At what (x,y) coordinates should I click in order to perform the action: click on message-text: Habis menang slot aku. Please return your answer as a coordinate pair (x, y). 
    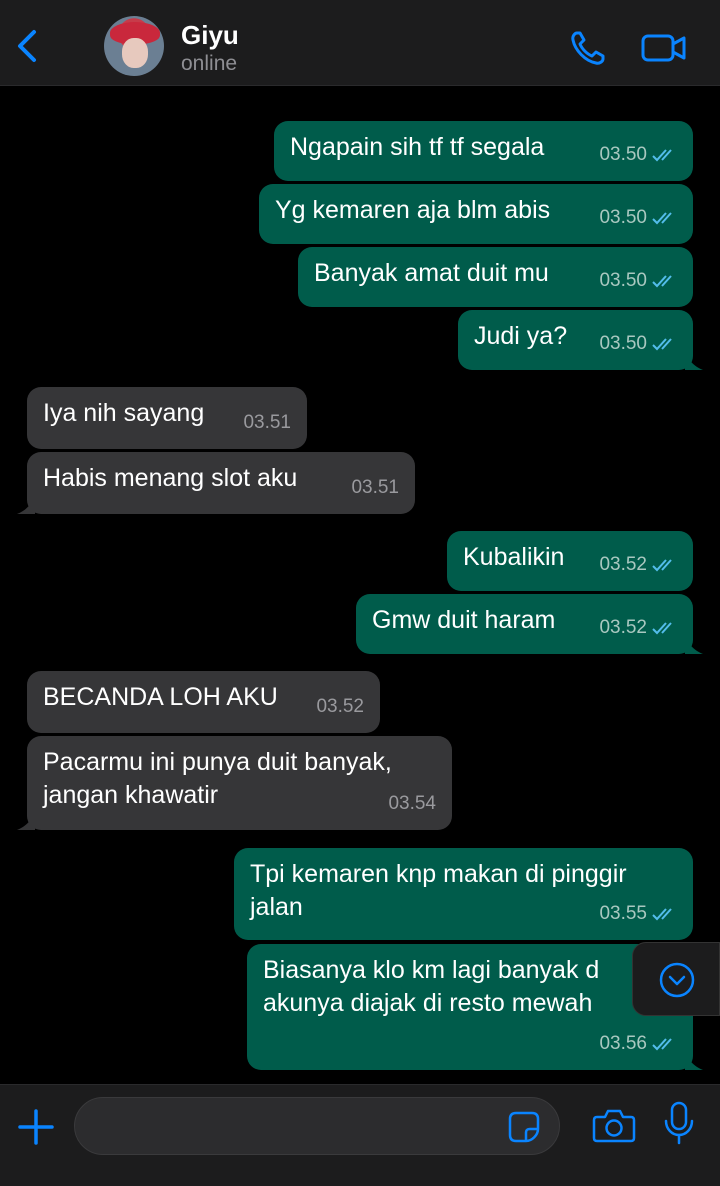
    Looking at the image, I should click on (170, 478).